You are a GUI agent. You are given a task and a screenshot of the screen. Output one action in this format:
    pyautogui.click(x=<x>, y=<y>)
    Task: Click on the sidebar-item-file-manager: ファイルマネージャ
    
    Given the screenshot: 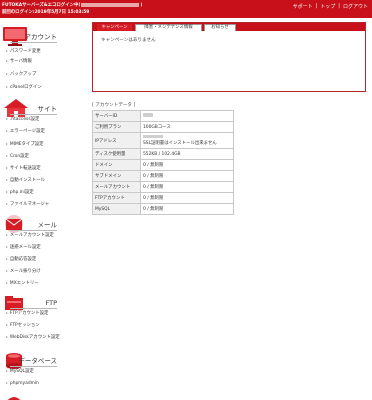 What is the action you would take?
    pyautogui.click(x=27, y=204)
    